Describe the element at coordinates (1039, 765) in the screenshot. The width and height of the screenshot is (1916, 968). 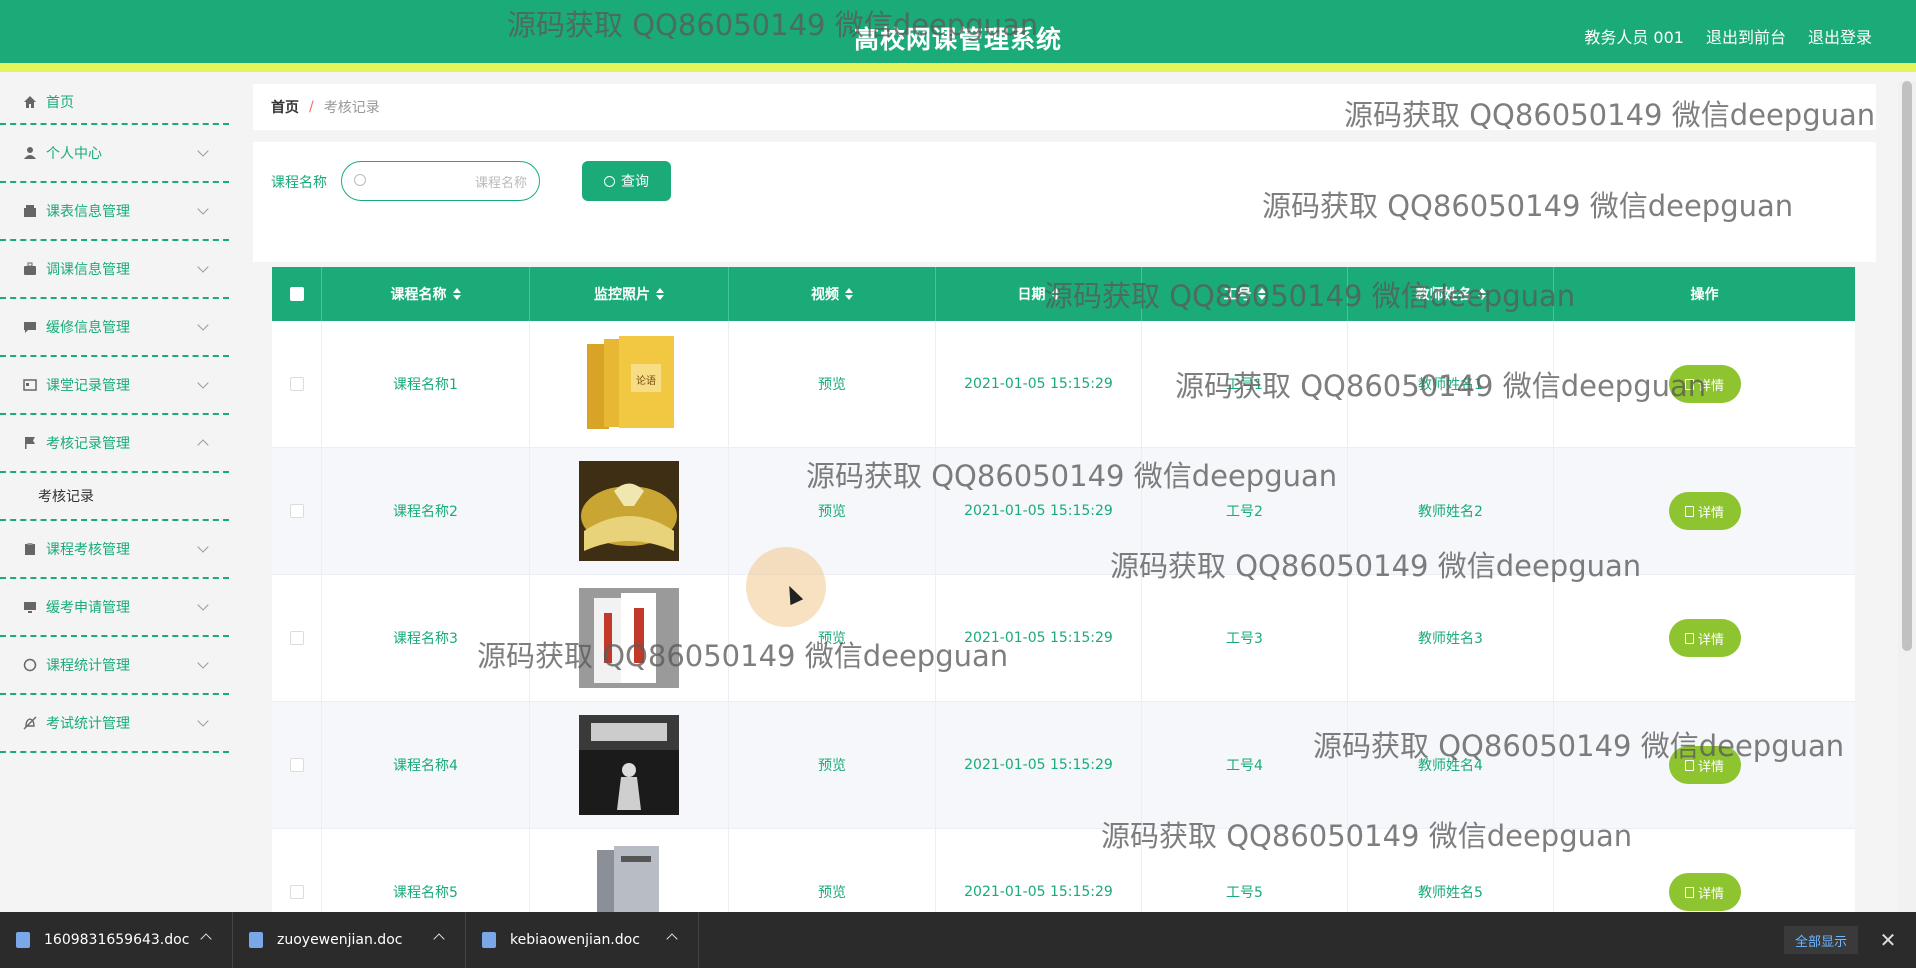
I see `cell-date: 2021-01-05 15:15:29` at that location.